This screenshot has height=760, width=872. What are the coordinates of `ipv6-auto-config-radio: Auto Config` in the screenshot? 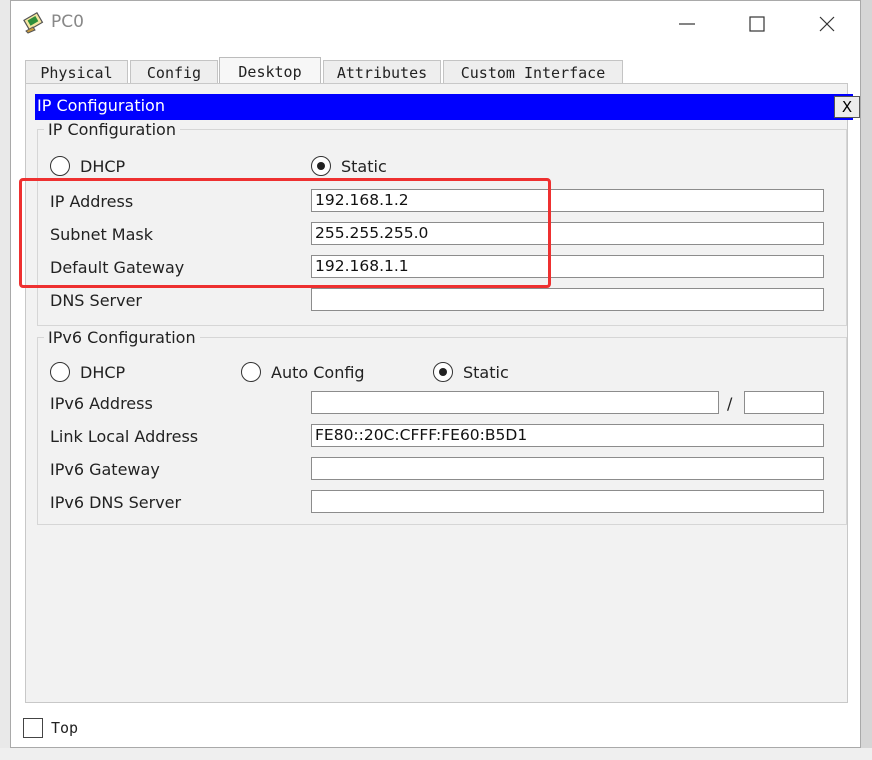 It's located at (303, 372).